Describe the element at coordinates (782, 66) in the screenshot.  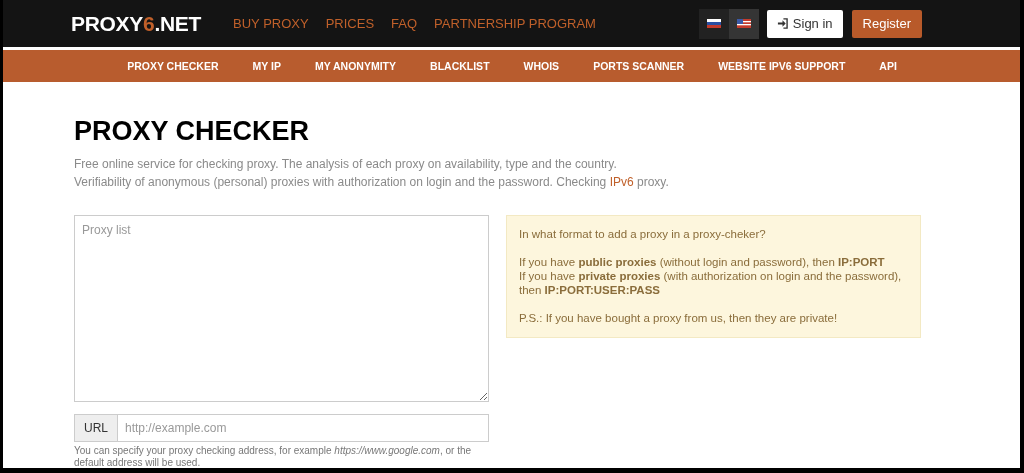
I see `nav-link: WEBSITE IPV6 SUPPORT` at that location.